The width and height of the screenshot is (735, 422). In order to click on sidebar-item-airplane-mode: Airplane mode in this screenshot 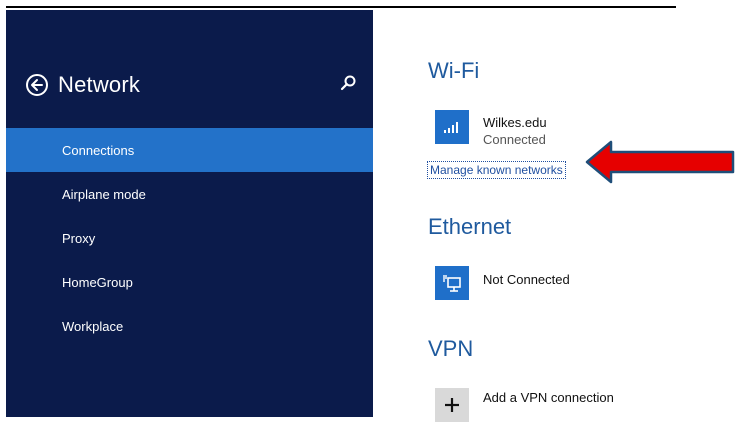, I will do `click(189, 194)`.